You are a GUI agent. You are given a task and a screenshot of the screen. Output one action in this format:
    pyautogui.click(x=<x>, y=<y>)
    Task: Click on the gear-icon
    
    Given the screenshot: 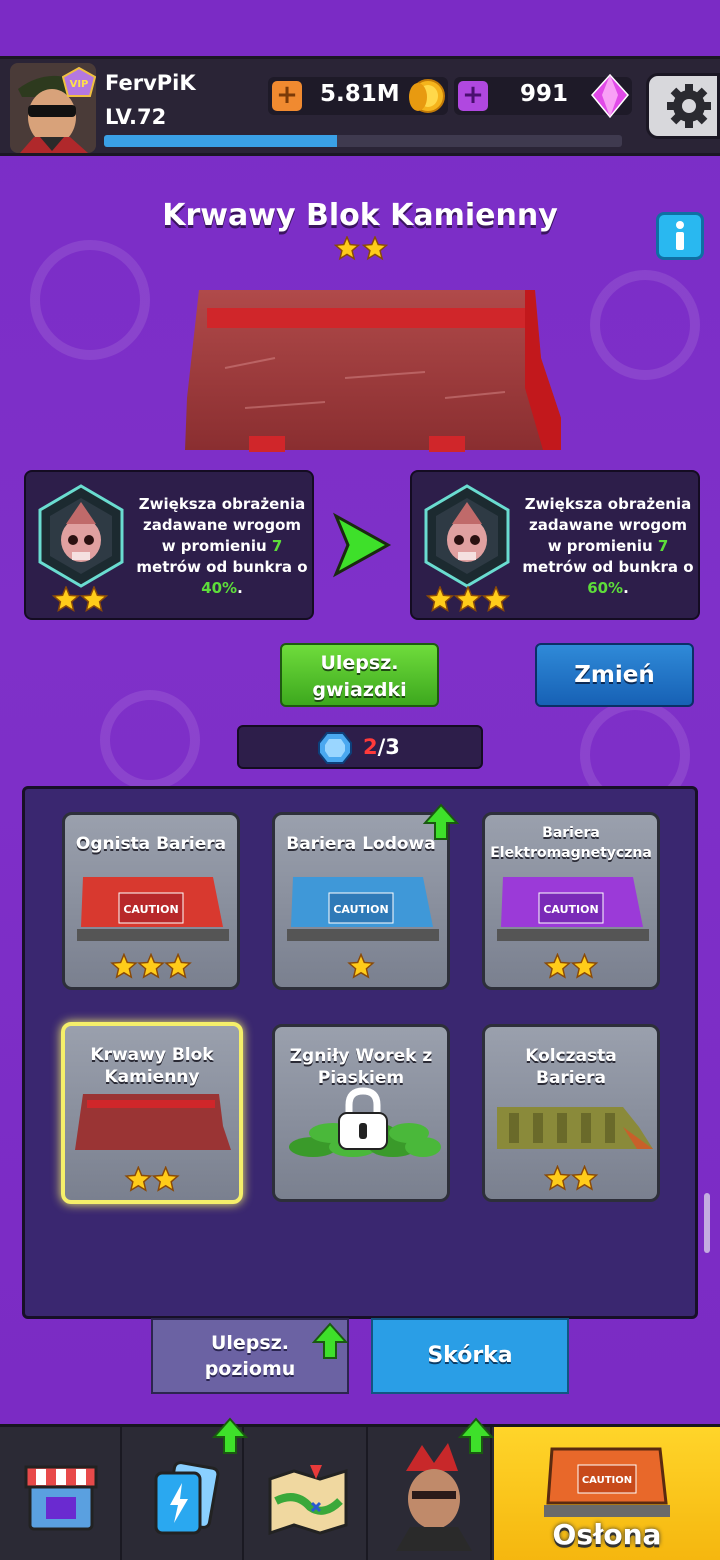 What is the action you would take?
    pyautogui.click(x=689, y=106)
    